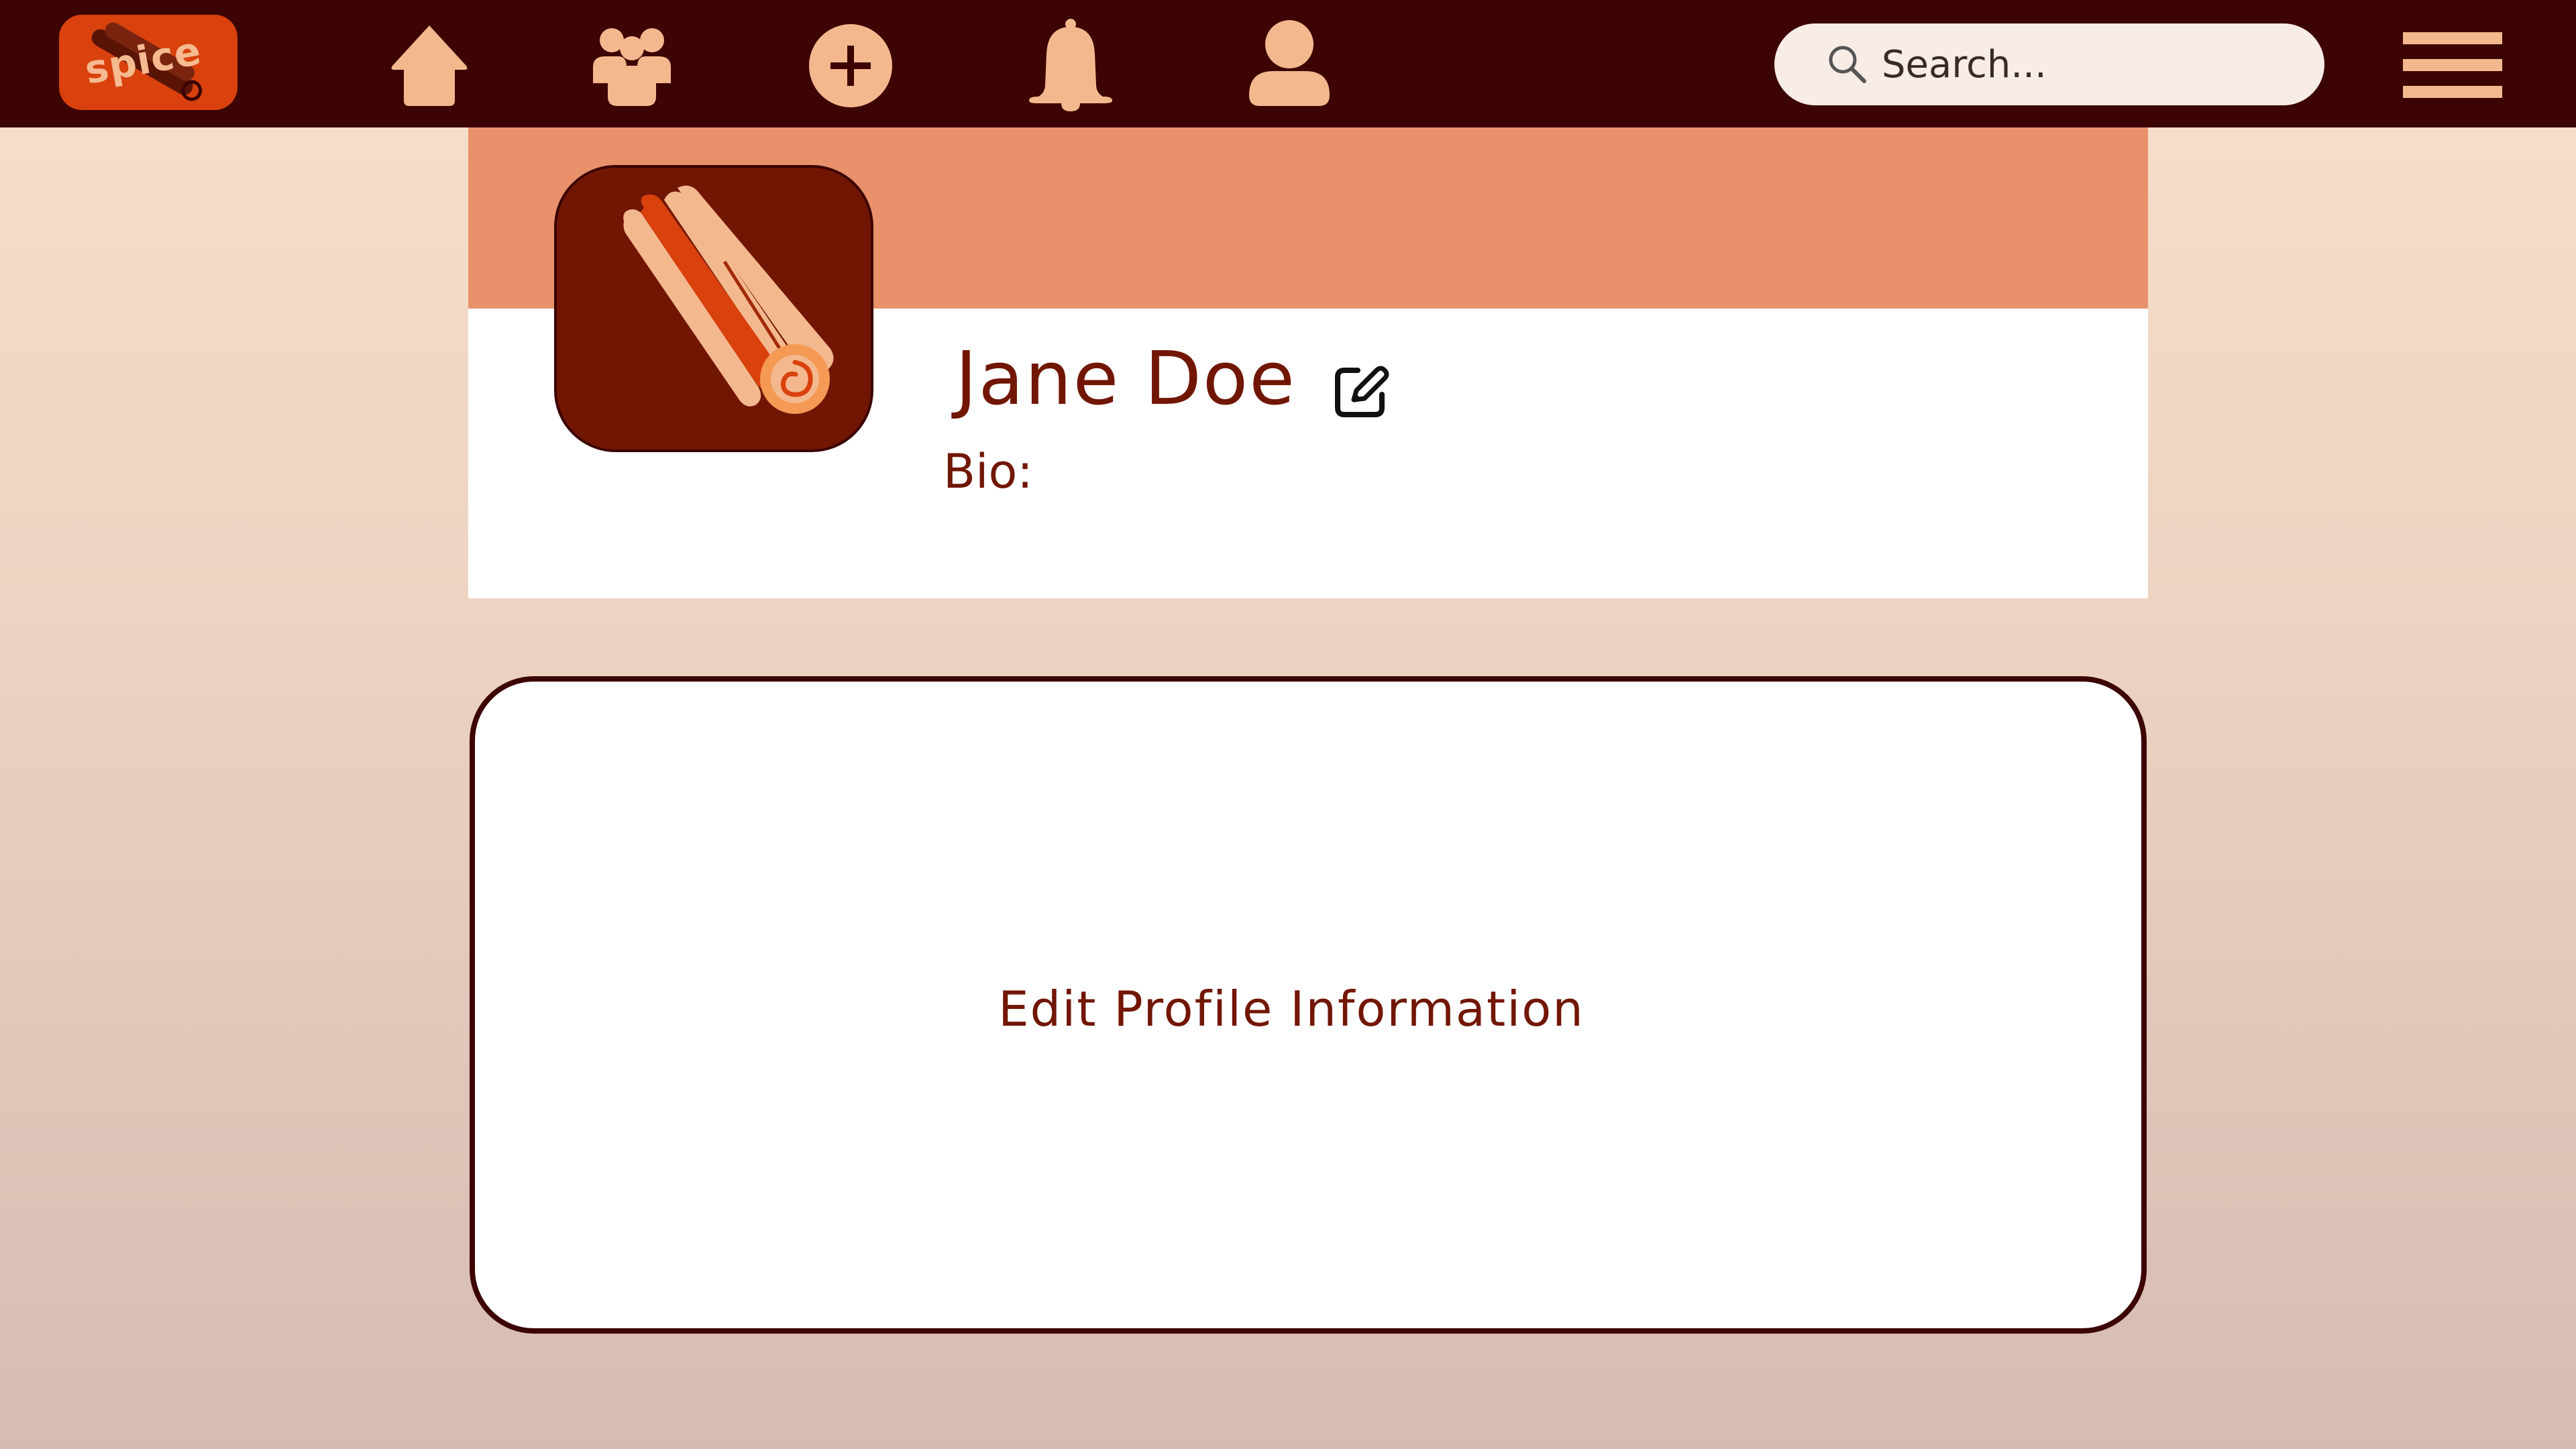 Image resolution: width=2576 pixels, height=1449 pixels. I want to click on groups-icon, so click(632, 64).